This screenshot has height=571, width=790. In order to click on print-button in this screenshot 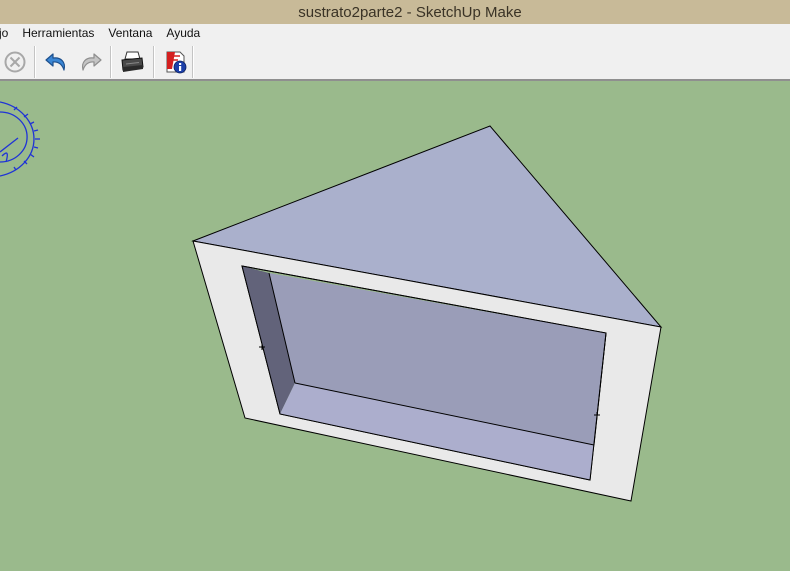, I will do `click(132, 62)`.